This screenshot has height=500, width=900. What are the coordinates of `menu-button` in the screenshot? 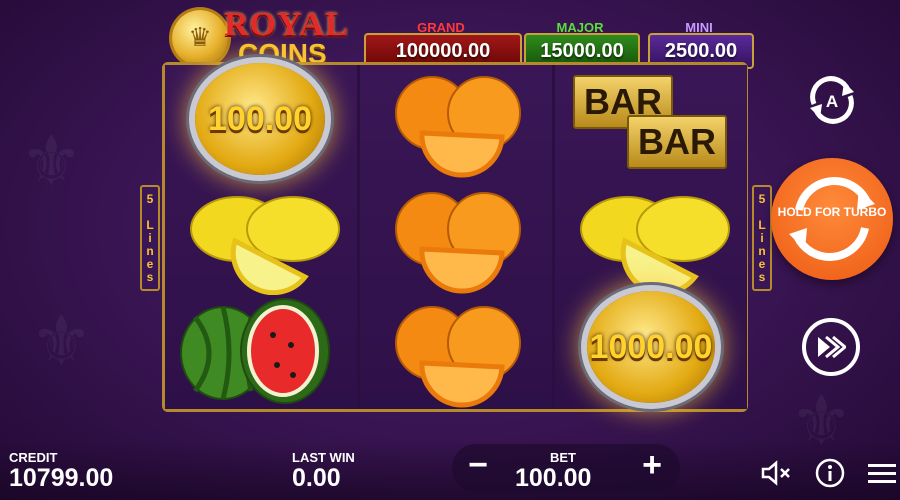 It's located at (882, 473).